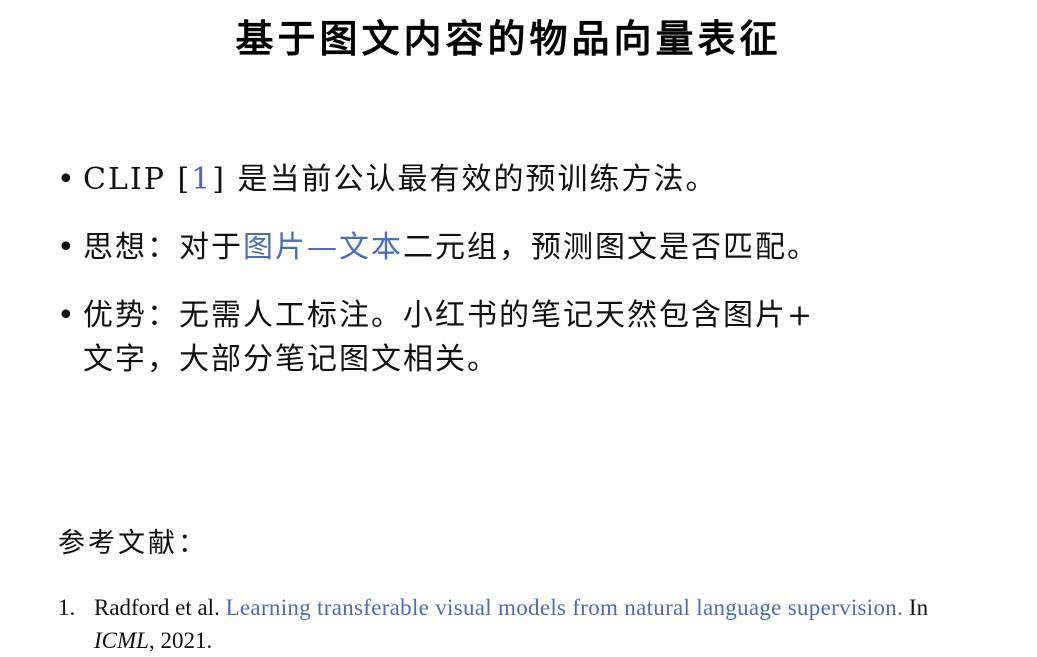 This screenshot has width=1037, height=657. Describe the element at coordinates (180, 640) in the screenshot. I see `reference-year: , 2021.` at that location.